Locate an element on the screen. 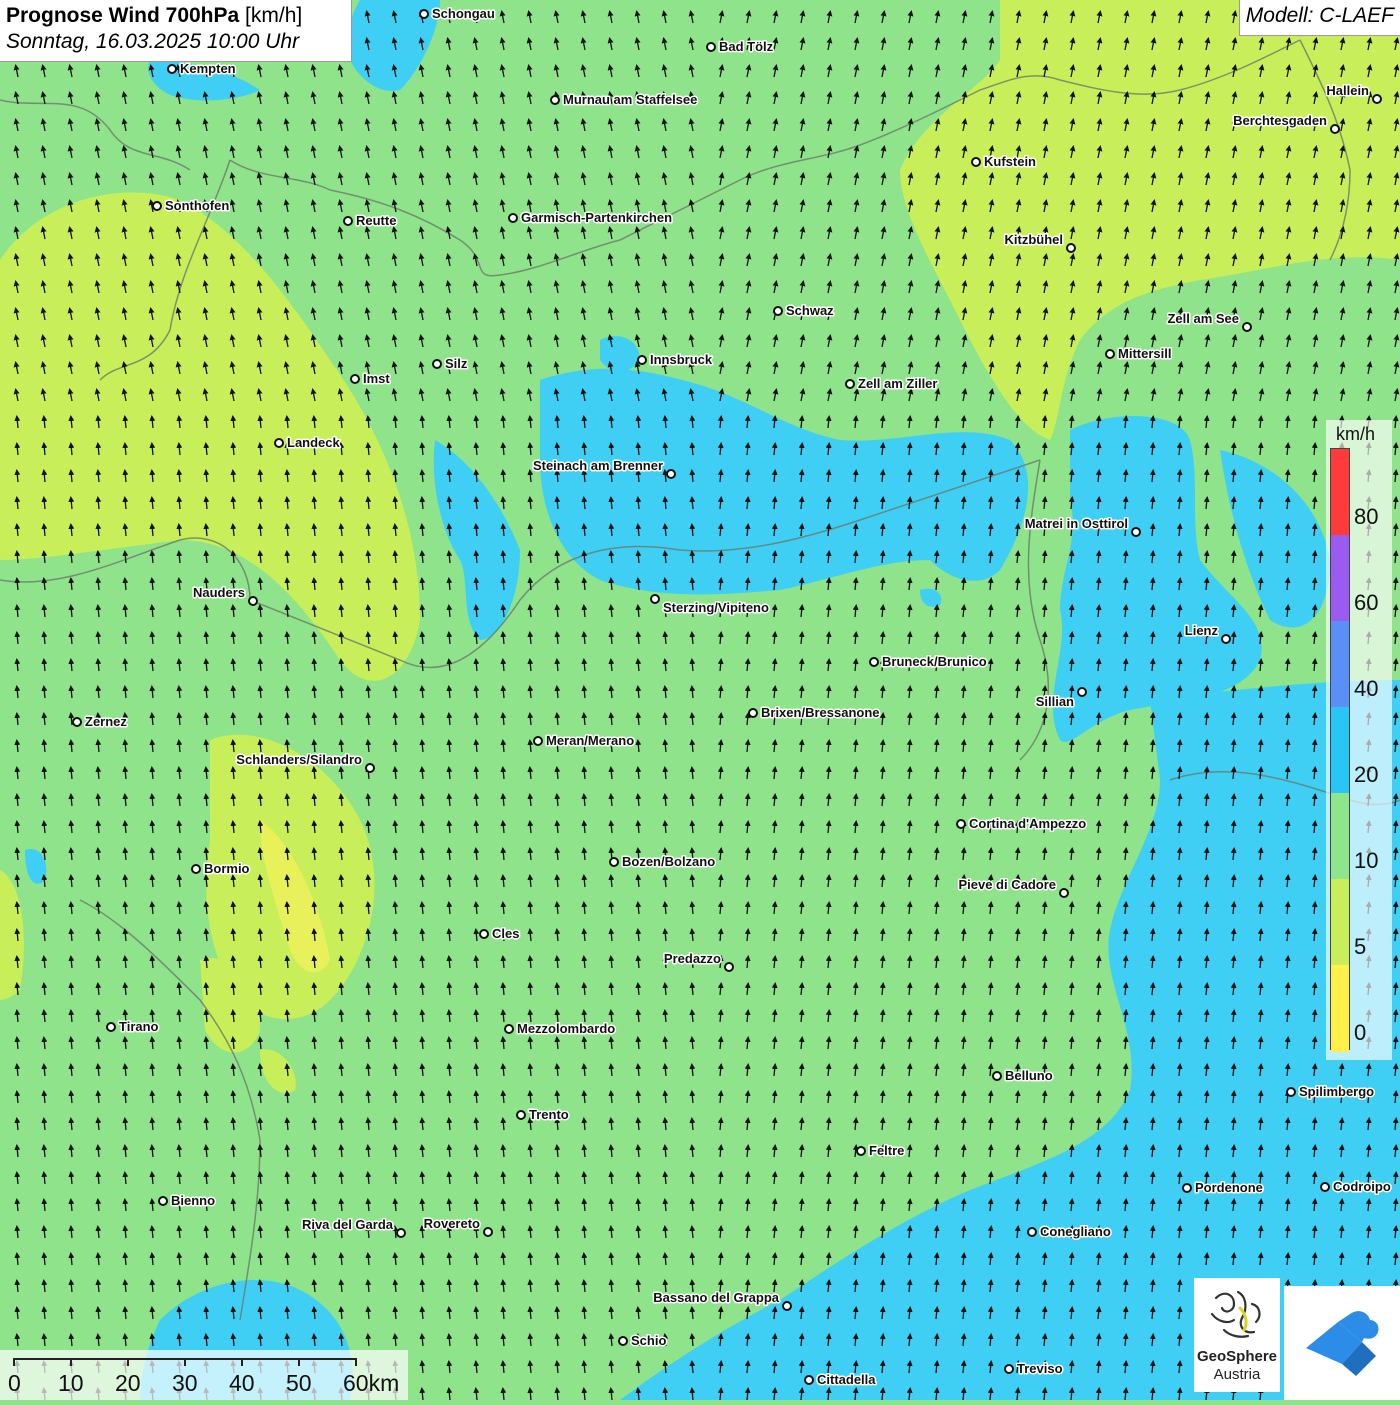 This screenshot has height=1405, width=1400. city-label: Predazzo is located at coordinates (692, 958).